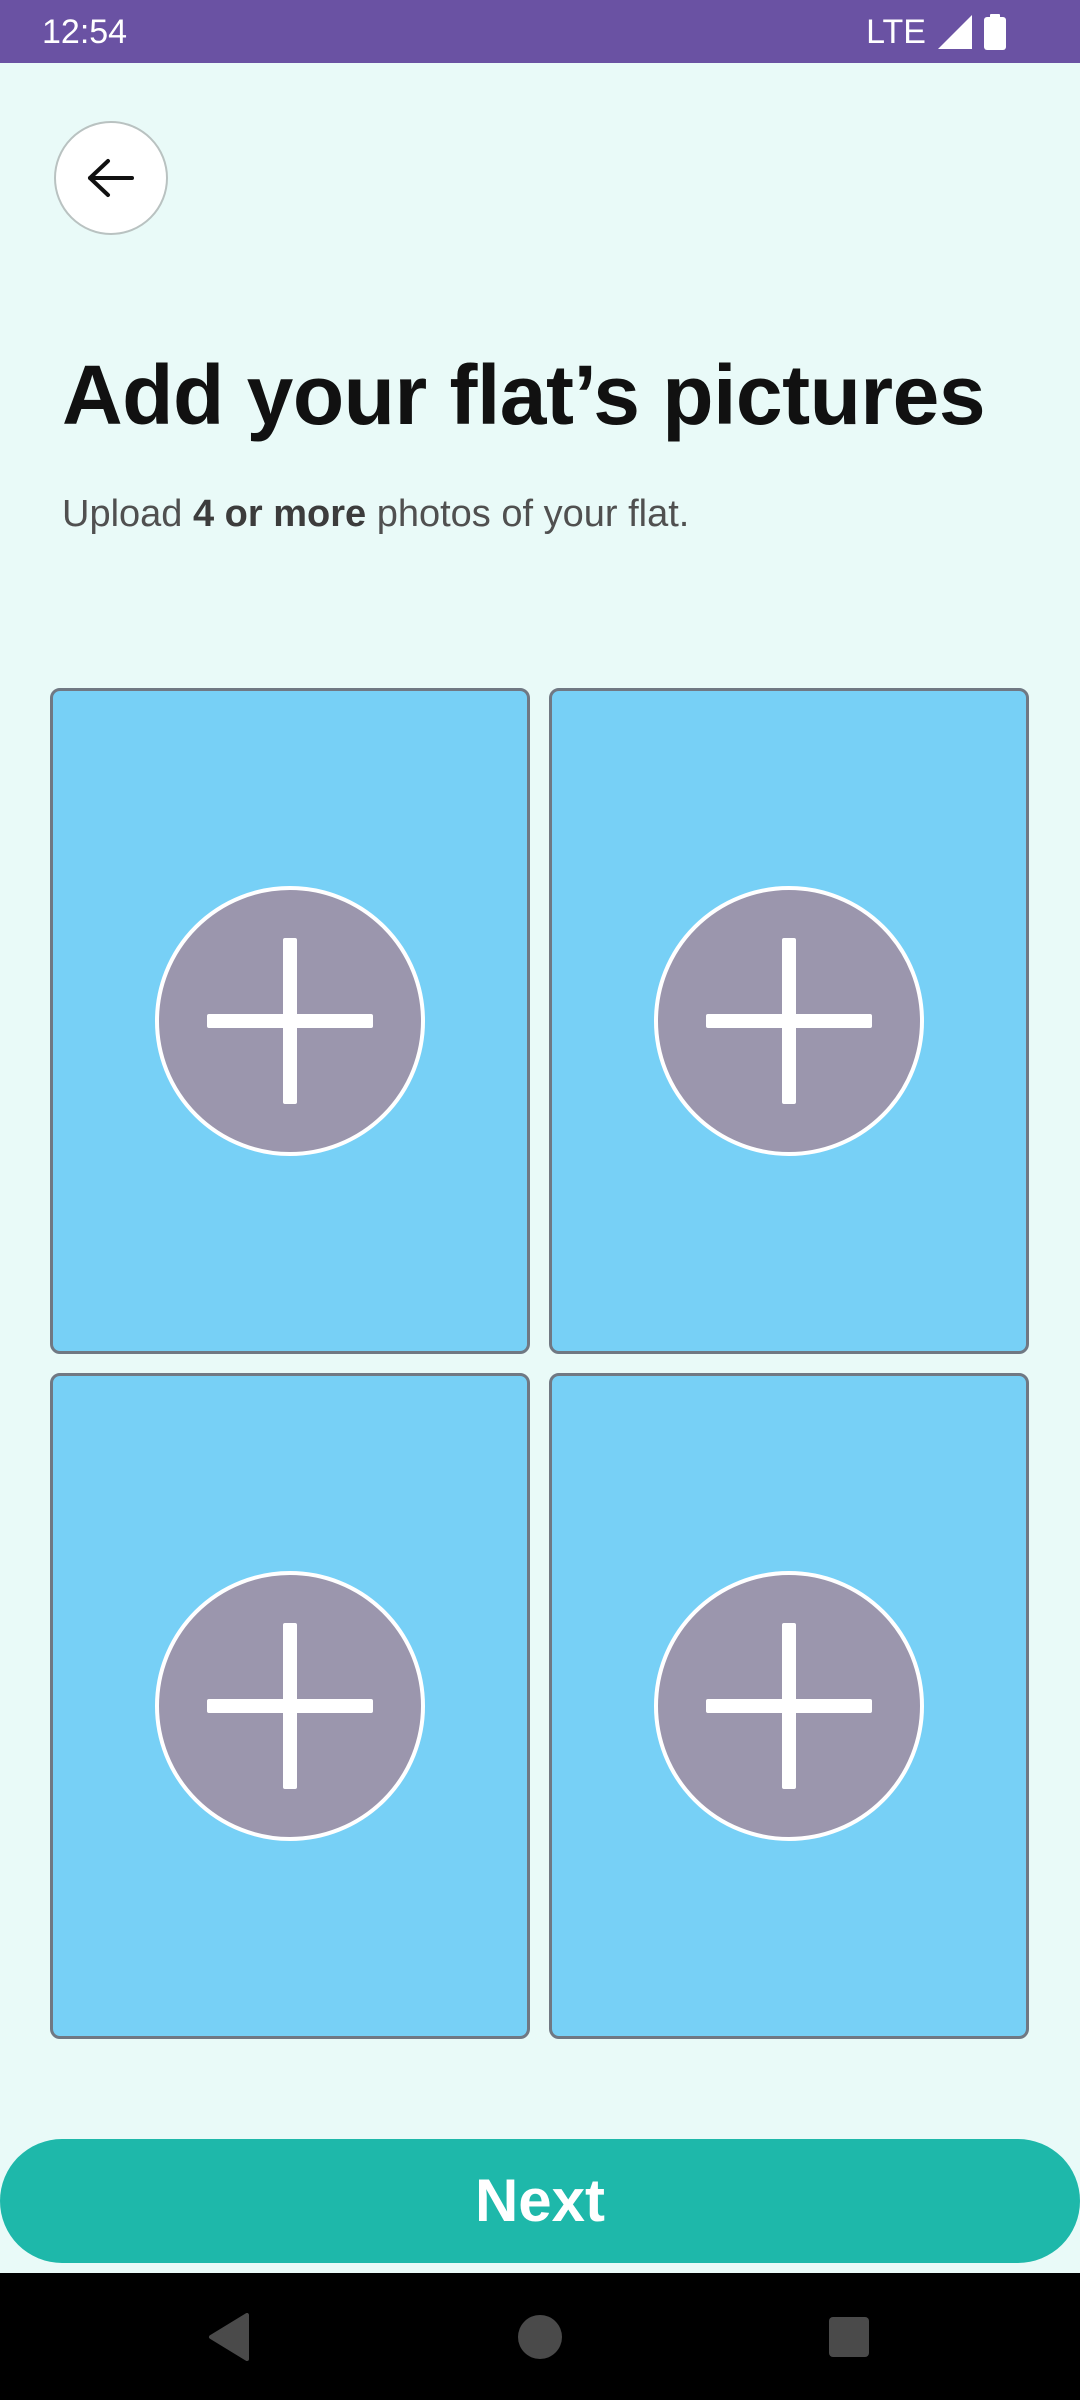 Image resolution: width=1080 pixels, height=2400 pixels. I want to click on page-subtitle: Upload 4 or more photos of your flat., so click(375, 514).